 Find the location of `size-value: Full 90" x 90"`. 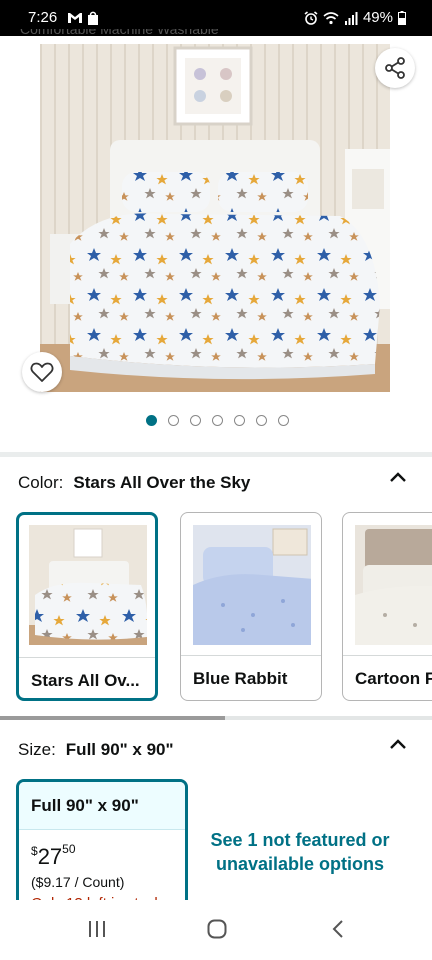

size-value: Full 90" x 90" is located at coordinates (119, 749).